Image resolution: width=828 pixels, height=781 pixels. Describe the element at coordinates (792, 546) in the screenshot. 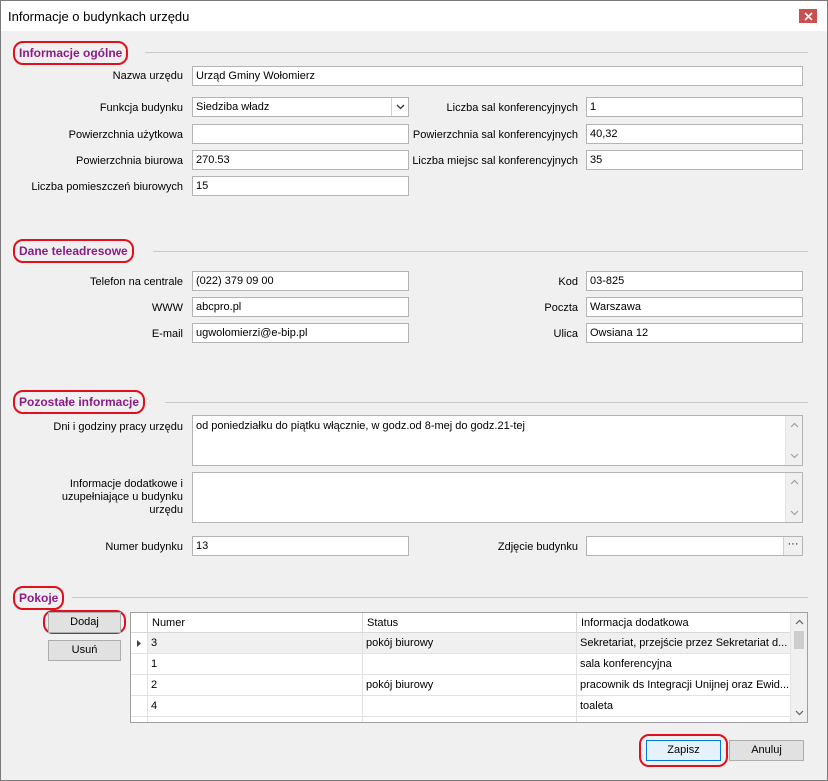

I see `browse-button: ···` at that location.